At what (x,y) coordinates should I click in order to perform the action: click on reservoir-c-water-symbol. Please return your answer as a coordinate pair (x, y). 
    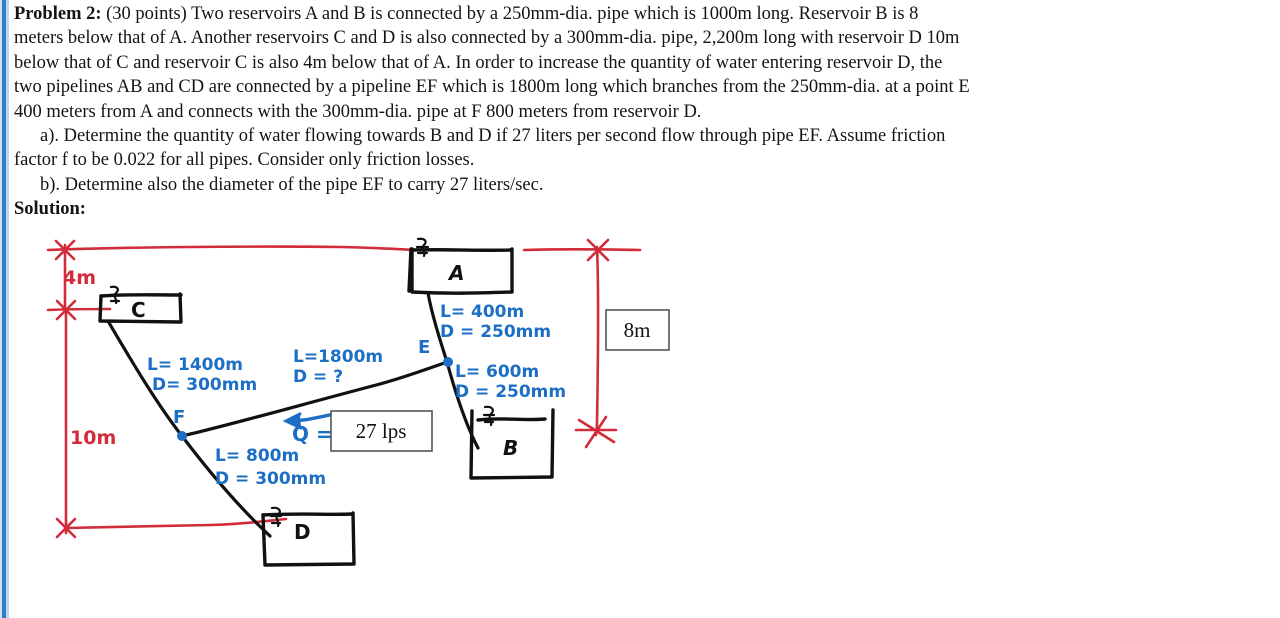
    Looking at the image, I should click on (115, 295).